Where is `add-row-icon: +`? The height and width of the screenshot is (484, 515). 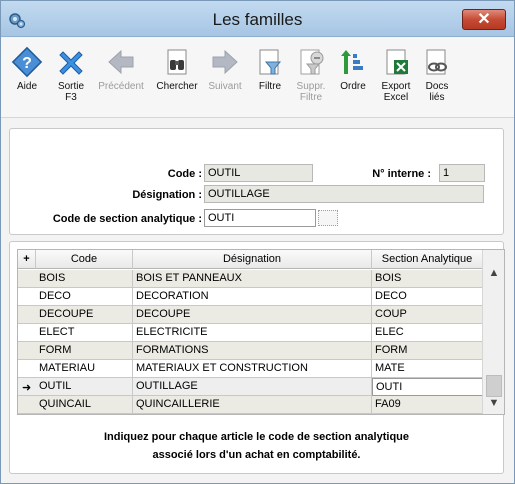
add-row-icon: + is located at coordinates (27, 259).